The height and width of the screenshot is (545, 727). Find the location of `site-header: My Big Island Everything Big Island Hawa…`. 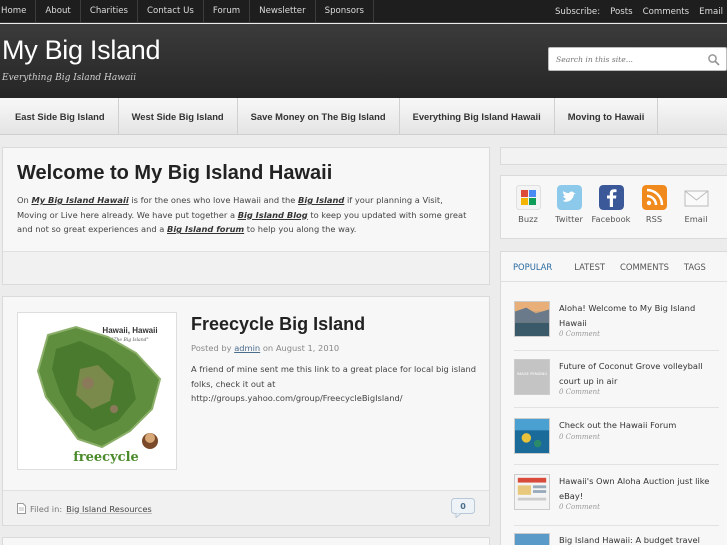

site-header: My Big Island Everything Big Island Hawa… is located at coordinates (363, 61).